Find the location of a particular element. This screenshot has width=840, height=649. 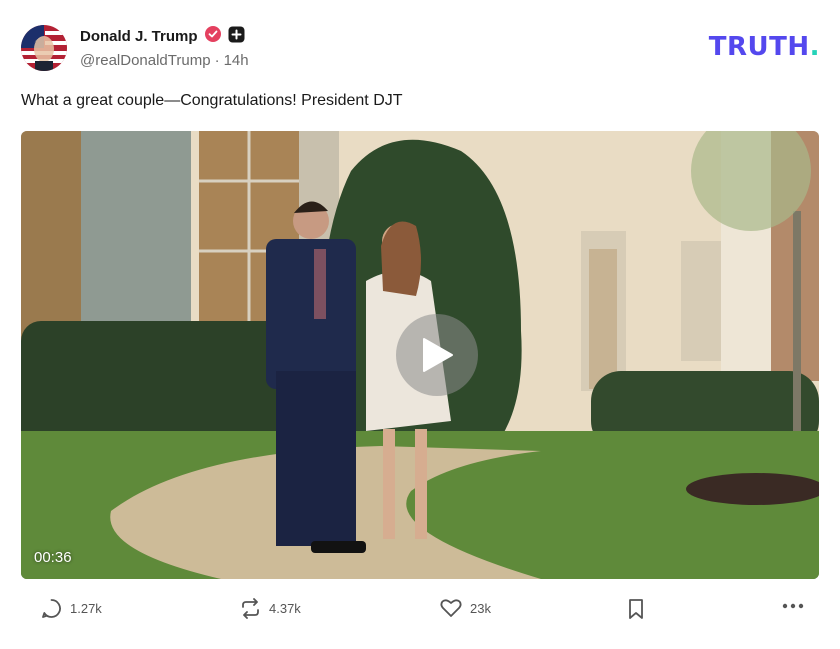

reply-icon is located at coordinates (51, 608).